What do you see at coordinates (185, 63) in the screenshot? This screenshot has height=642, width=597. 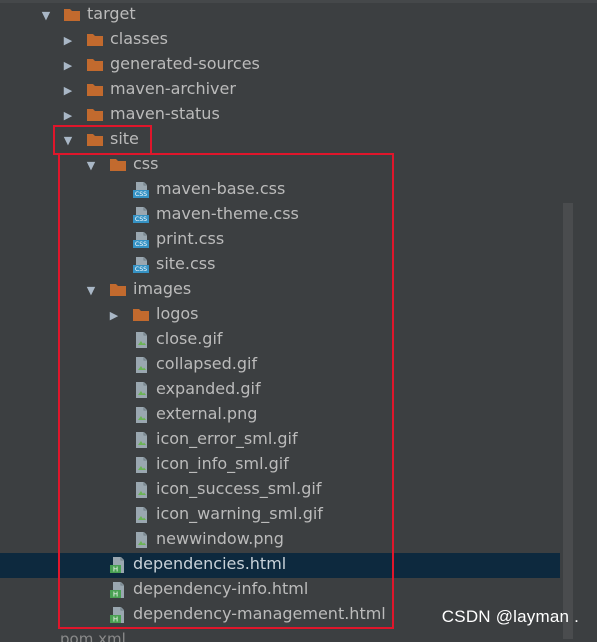 I see `tree-row-label: generated-sources` at bounding box center [185, 63].